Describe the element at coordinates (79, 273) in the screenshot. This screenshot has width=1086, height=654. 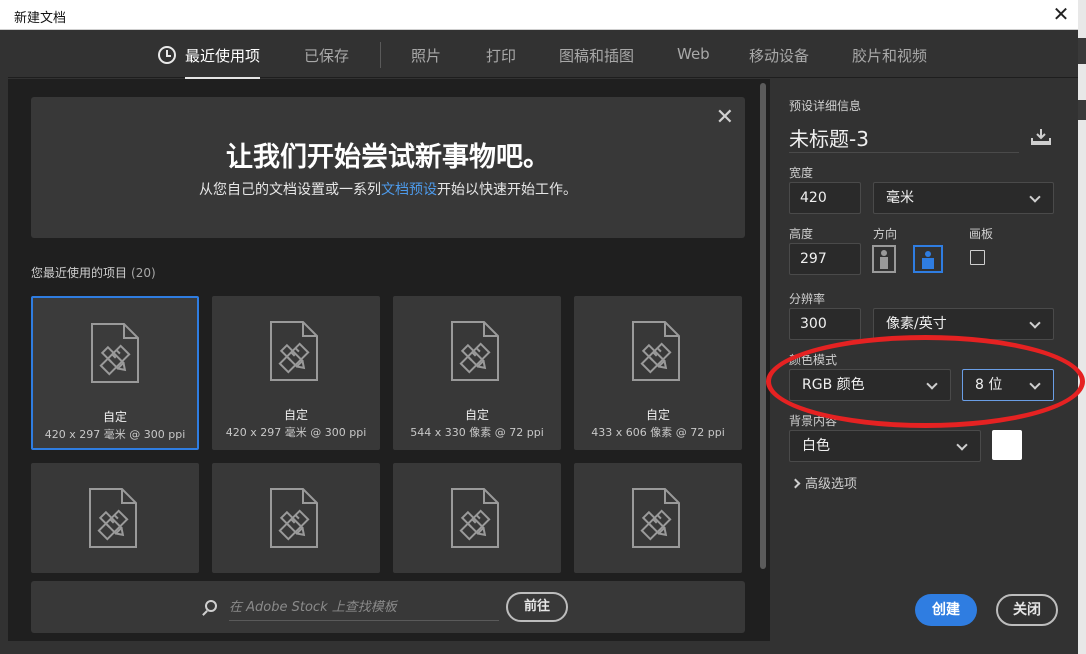
I see `recent-heading-label: 您最近使用的项目` at that location.